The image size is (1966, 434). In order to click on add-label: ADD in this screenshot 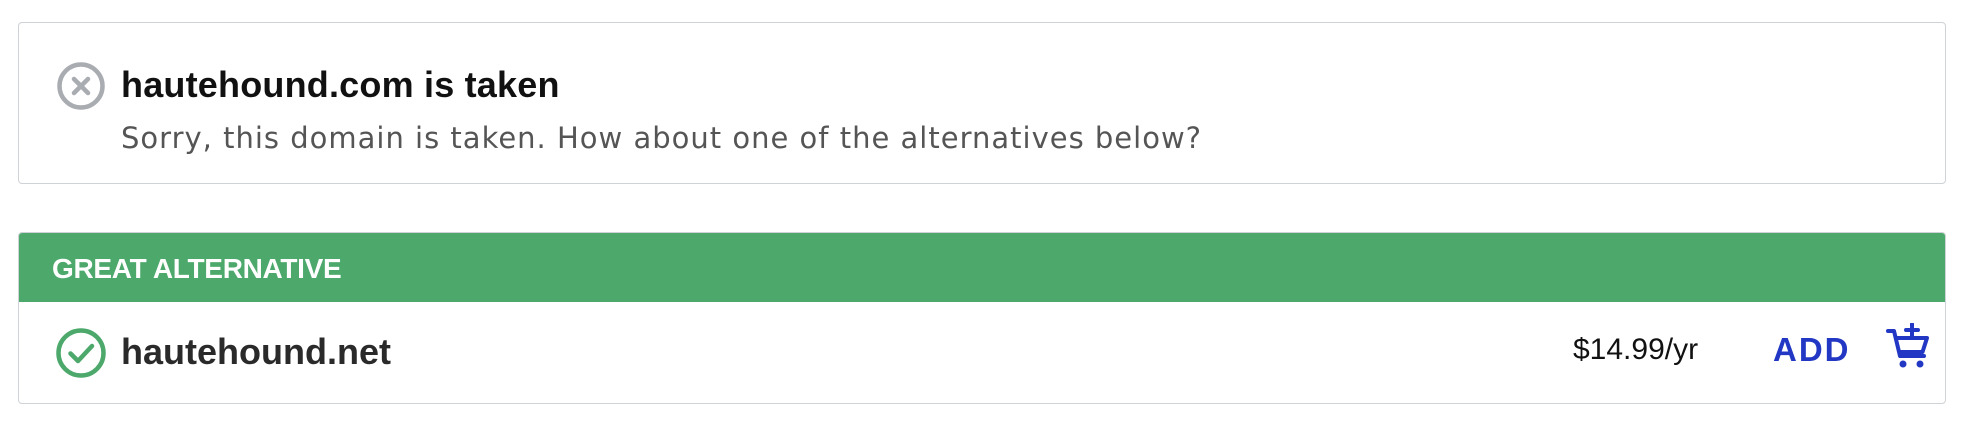, I will do `click(1812, 349)`.